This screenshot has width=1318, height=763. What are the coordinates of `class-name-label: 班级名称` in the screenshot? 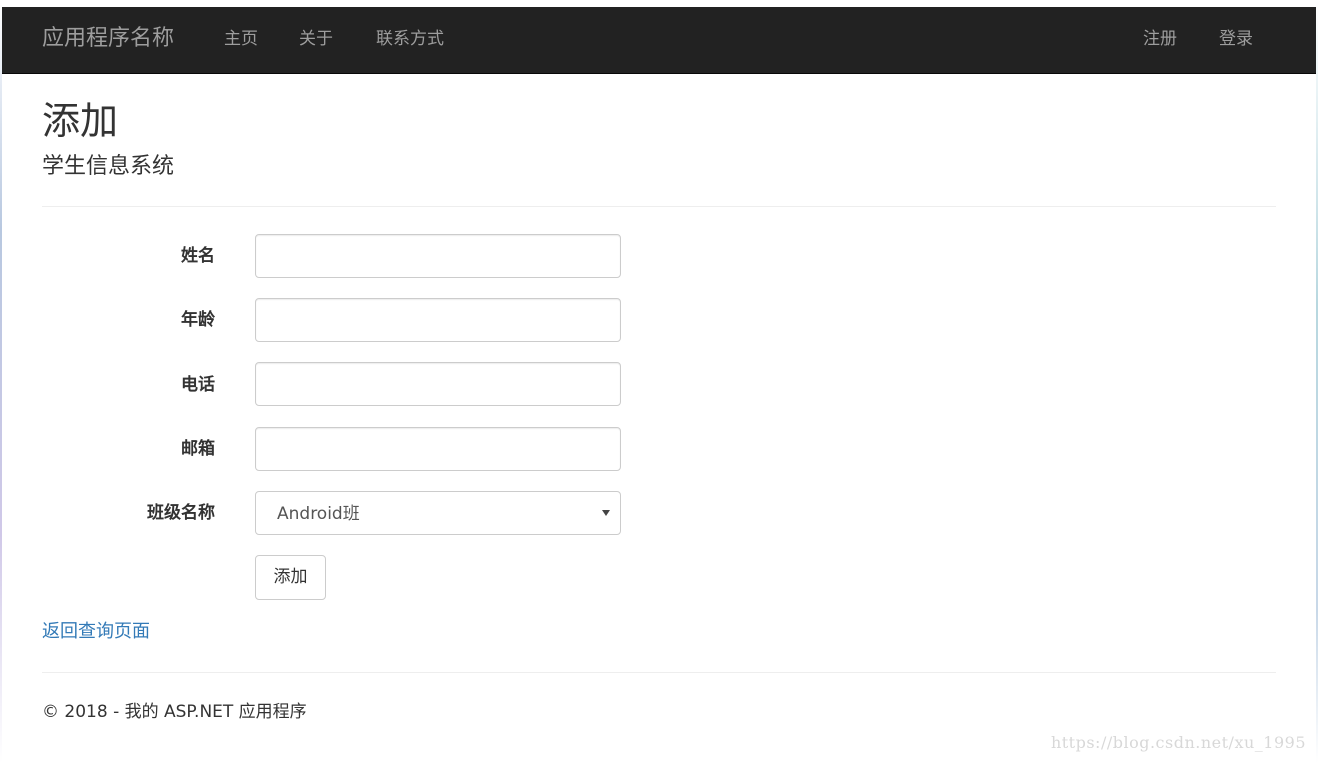 It's located at (181, 513).